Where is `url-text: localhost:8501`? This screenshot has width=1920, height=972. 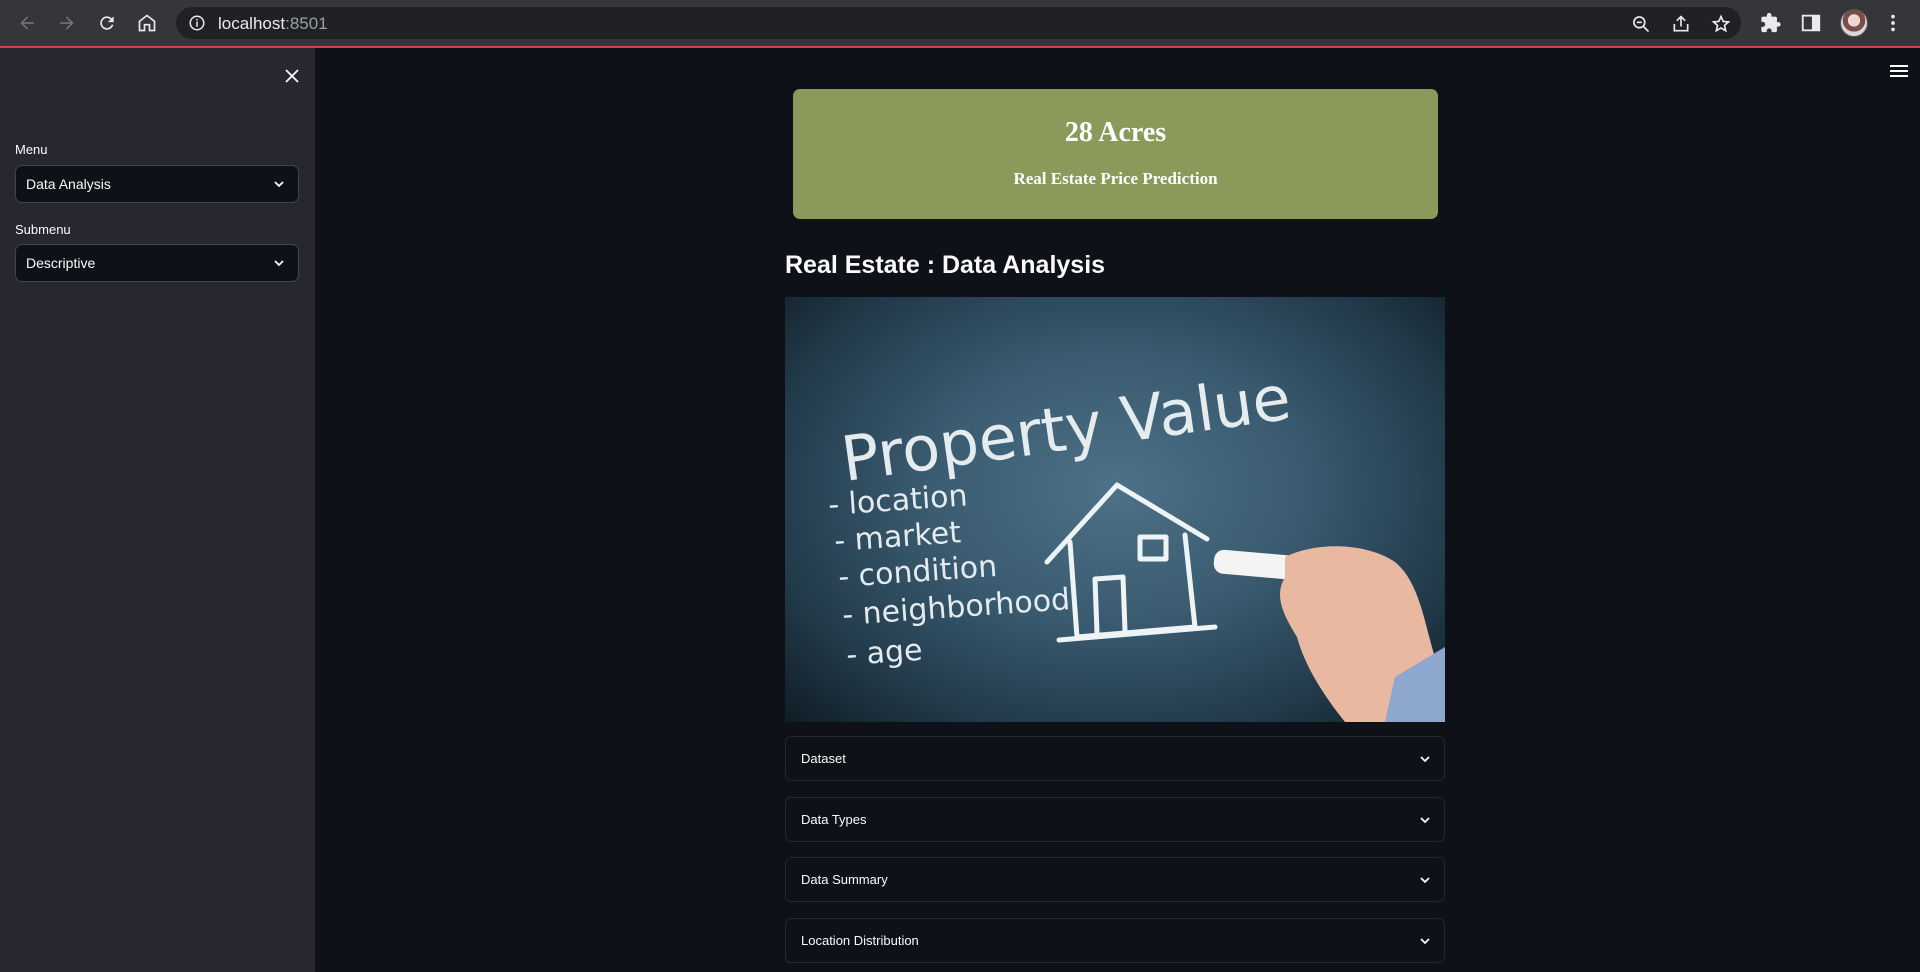
url-text: localhost:8501 is located at coordinates (273, 24).